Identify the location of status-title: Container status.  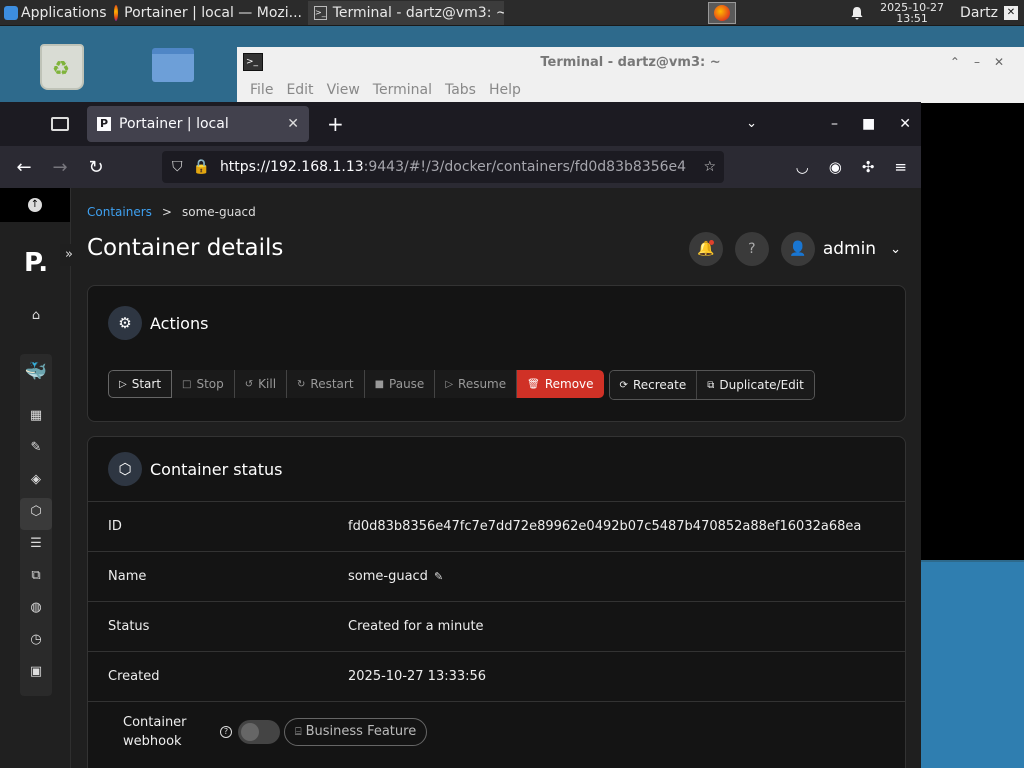
(216, 469).